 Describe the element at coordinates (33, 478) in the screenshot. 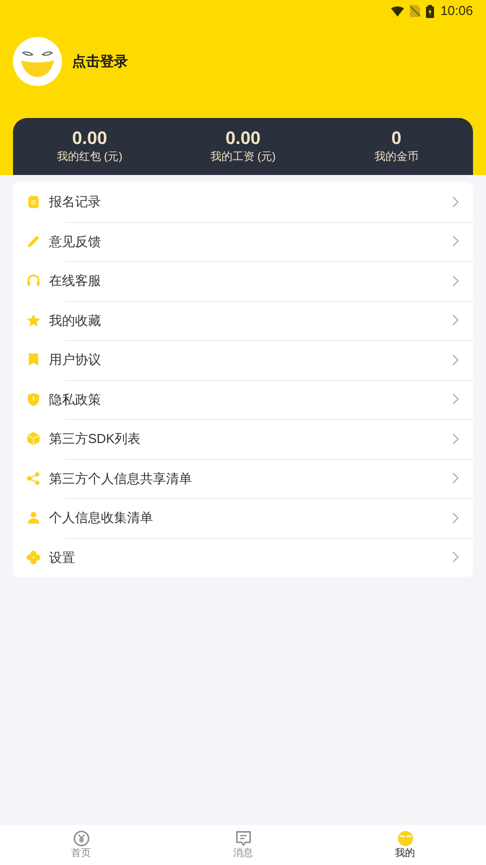

I see `share-icon` at that location.